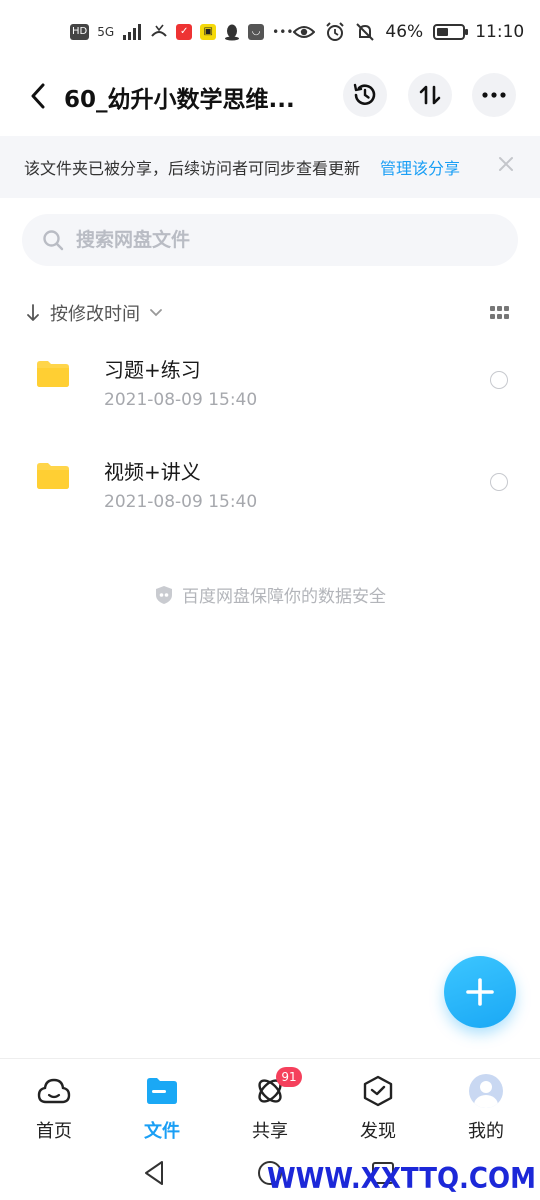 The width and height of the screenshot is (540, 1200). Describe the element at coordinates (232, 32) in the screenshot. I see `qq-icon` at that location.